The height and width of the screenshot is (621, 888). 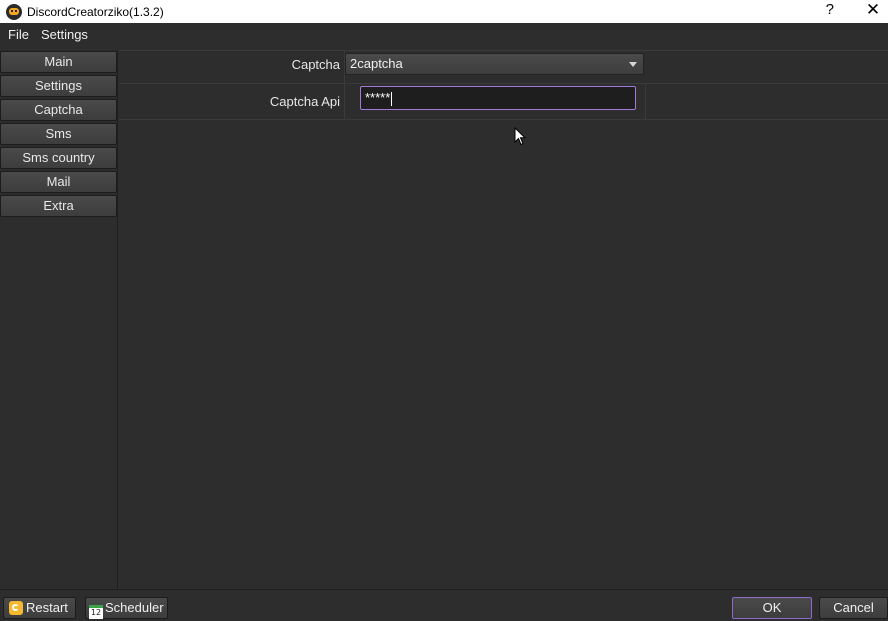 I want to click on mouse-pointer-icon, so click(x=520, y=136).